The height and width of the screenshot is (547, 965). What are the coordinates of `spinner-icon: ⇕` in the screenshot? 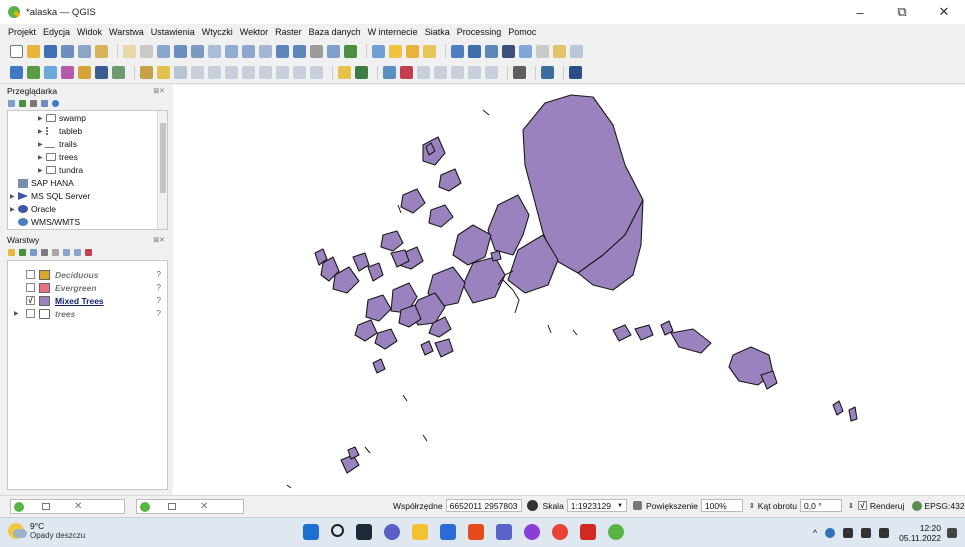 It's located at (851, 506).